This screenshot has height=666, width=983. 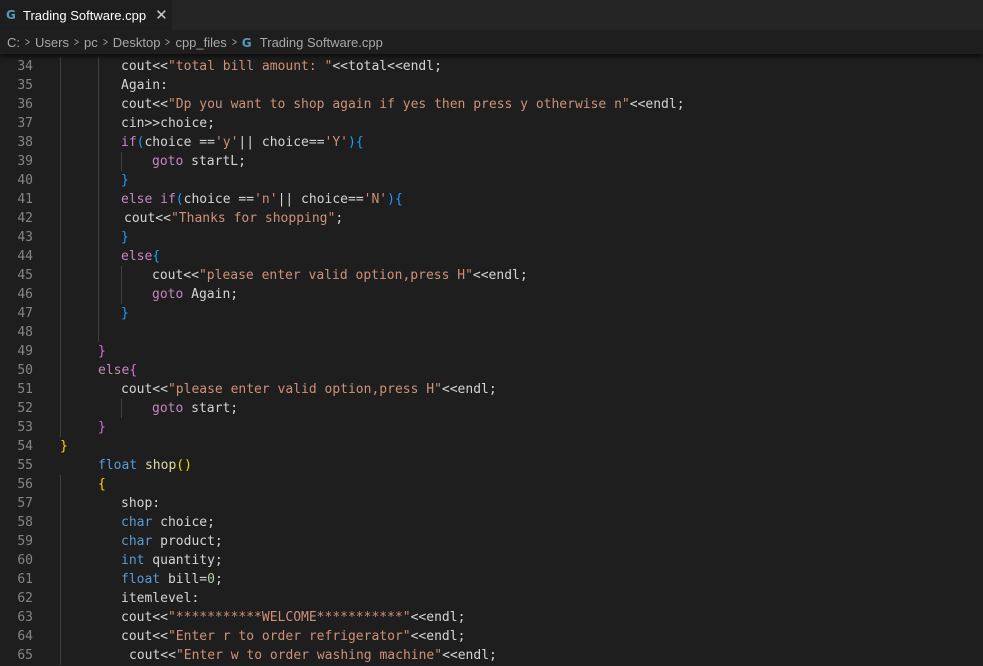 I want to click on code-token: choice ==, so click(x=179, y=142).